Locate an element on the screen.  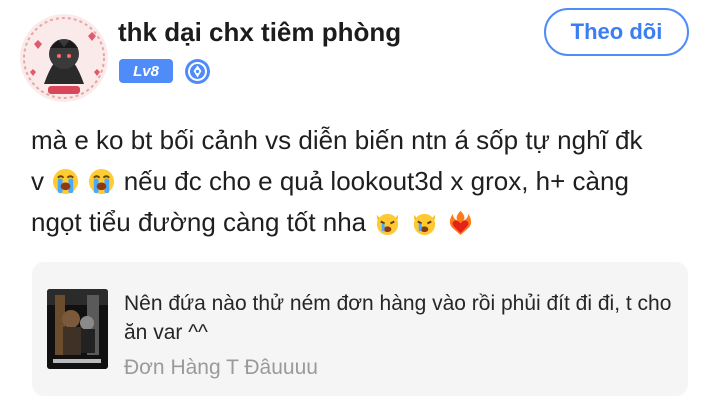
post-line-3: ngọt tiểu đường càng tốt nha is located at coordinates (366, 222).